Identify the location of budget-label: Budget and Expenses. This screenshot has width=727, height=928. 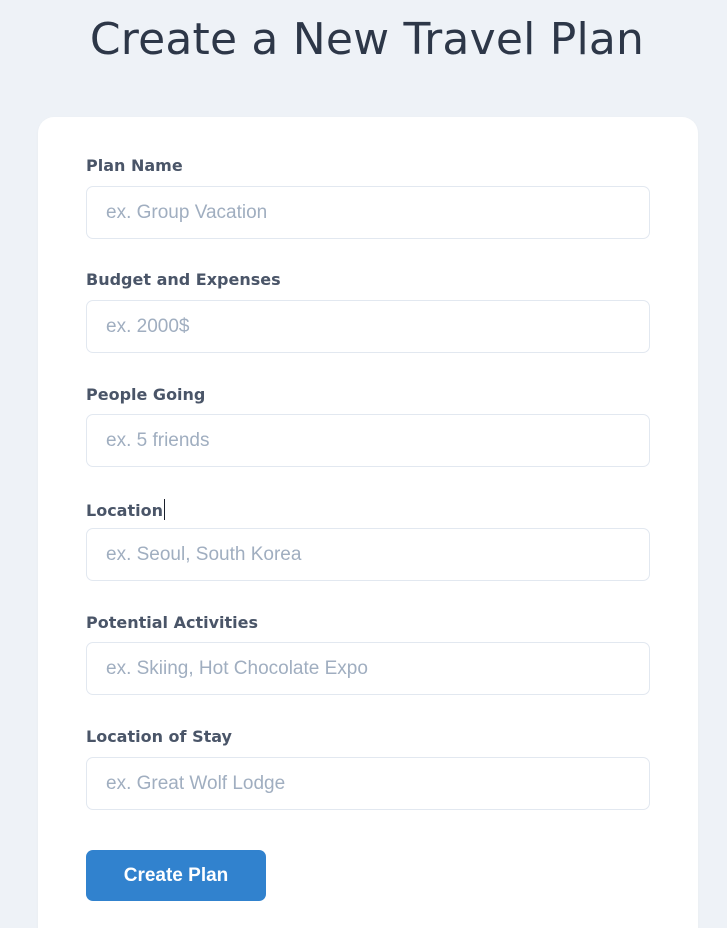
(183, 279).